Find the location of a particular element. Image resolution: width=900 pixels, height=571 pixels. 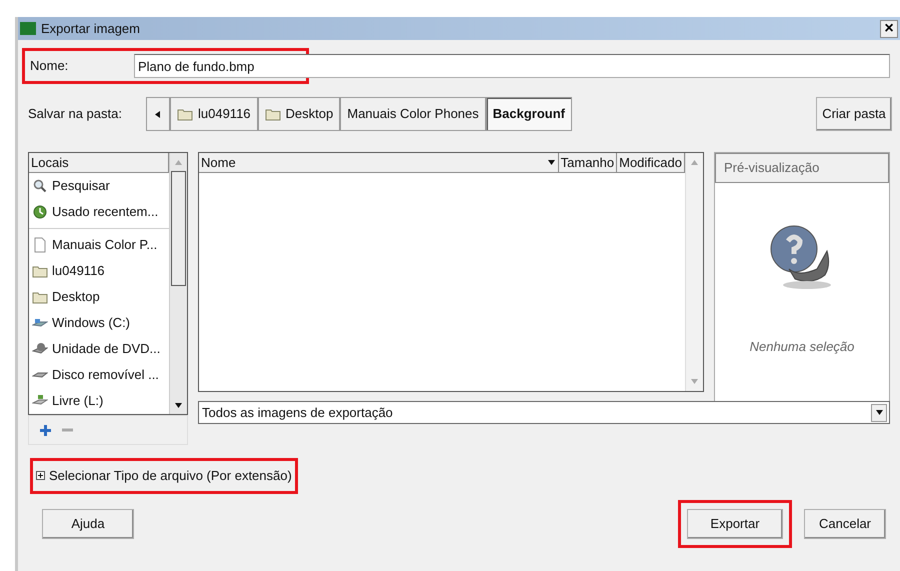

add-icon is located at coordinates (45, 430).